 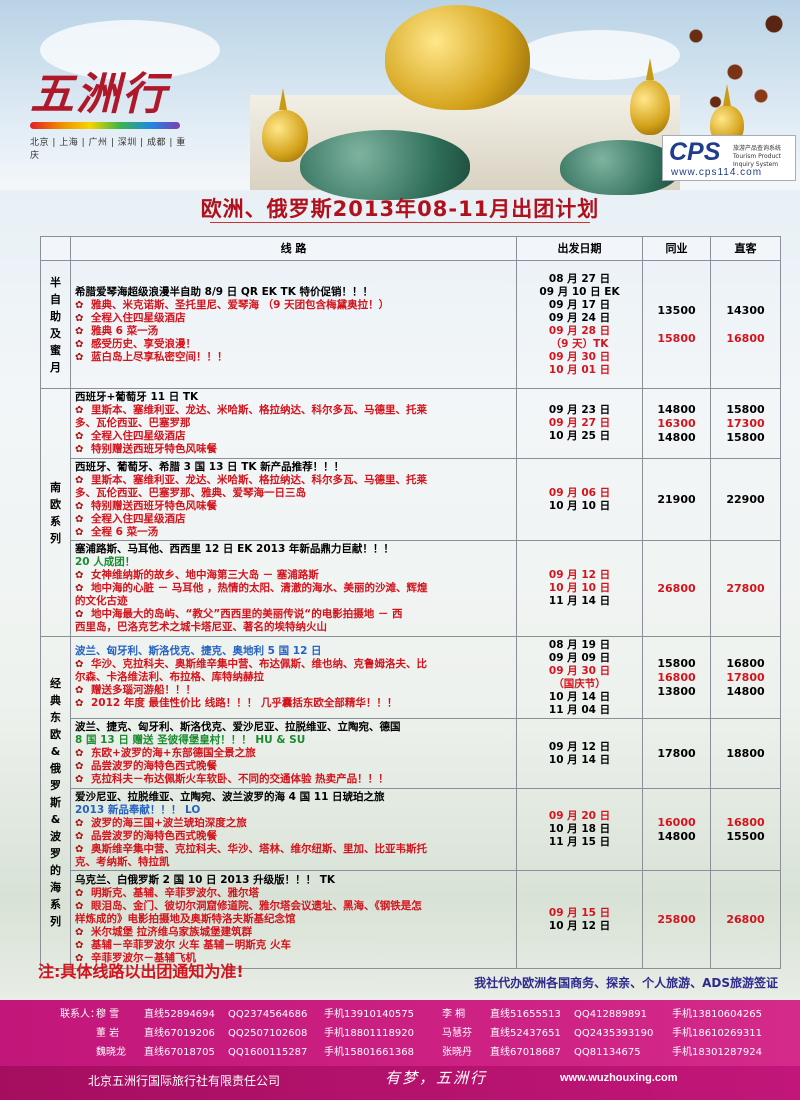 I want to click on dates-cell: 09 月 20 日 10 月 18 日 11 月 15 日, so click(x=579, y=829).